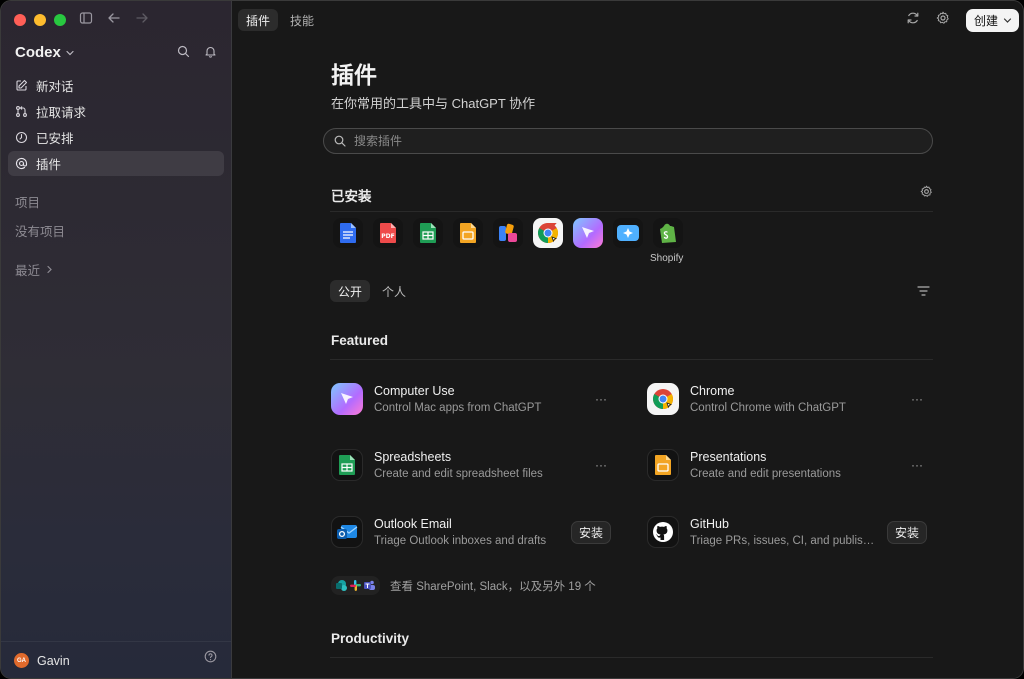 The image size is (1024, 679). Describe the element at coordinates (926, 194) in the screenshot. I see `manage-installed-gear-icon` at that location.